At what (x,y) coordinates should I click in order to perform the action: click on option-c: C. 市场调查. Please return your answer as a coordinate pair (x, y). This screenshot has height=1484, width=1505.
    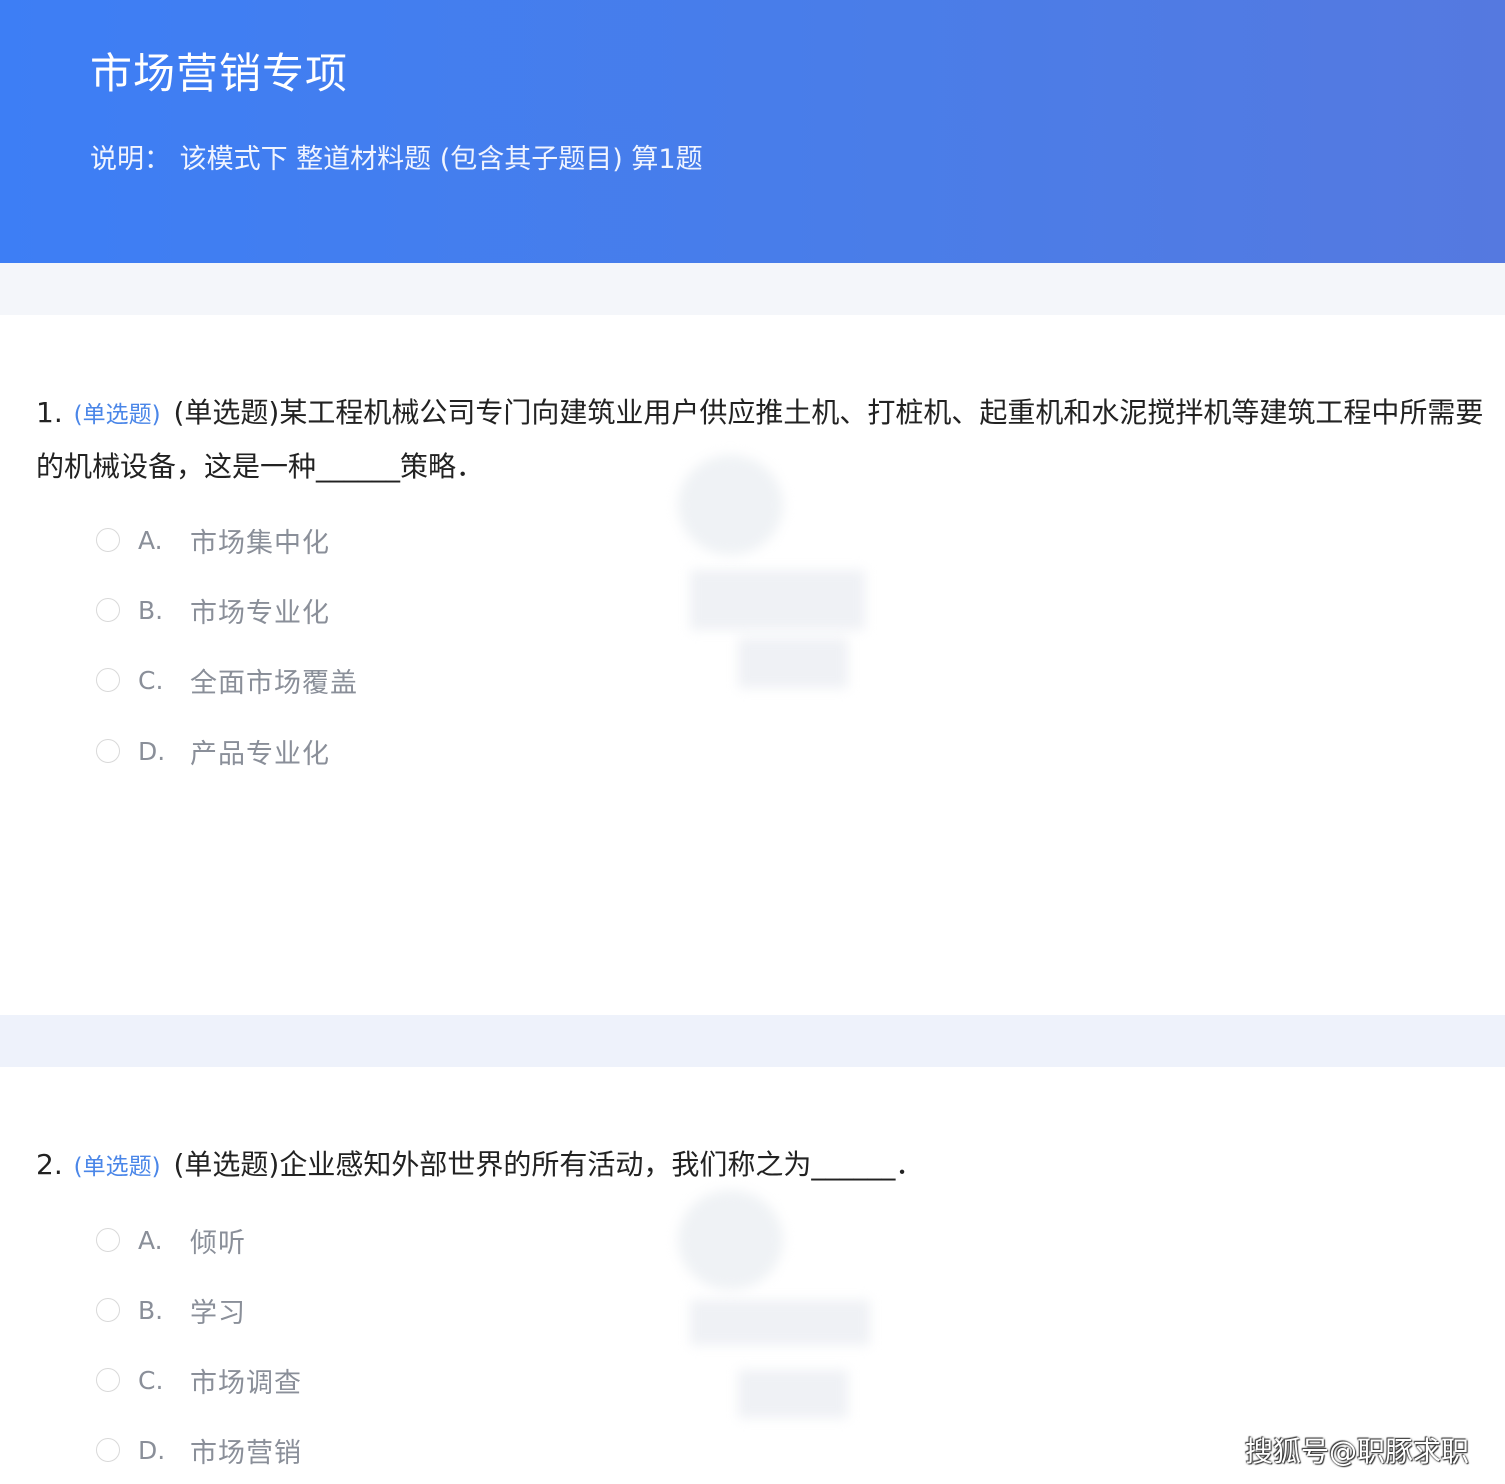
    Looking at the image, I should click on (199, 1380).